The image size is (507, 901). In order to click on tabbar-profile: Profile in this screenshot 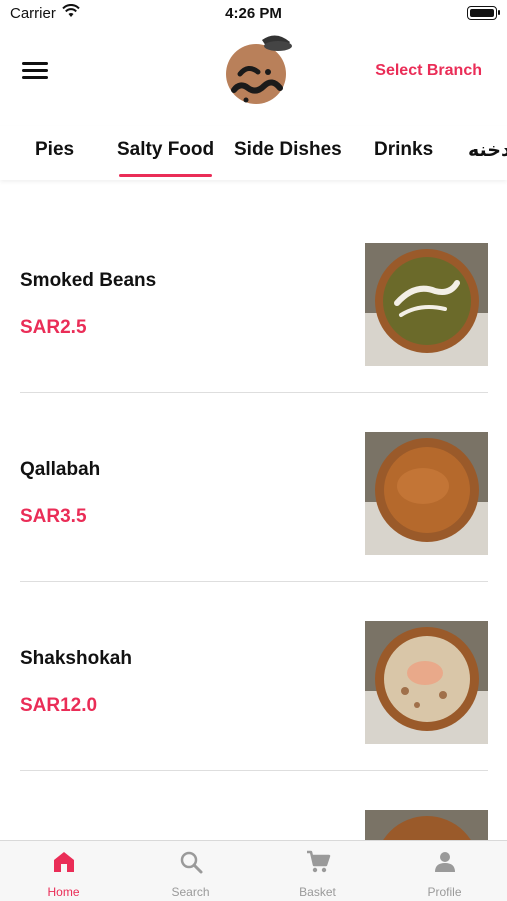, I will do `click(444, 871)`.